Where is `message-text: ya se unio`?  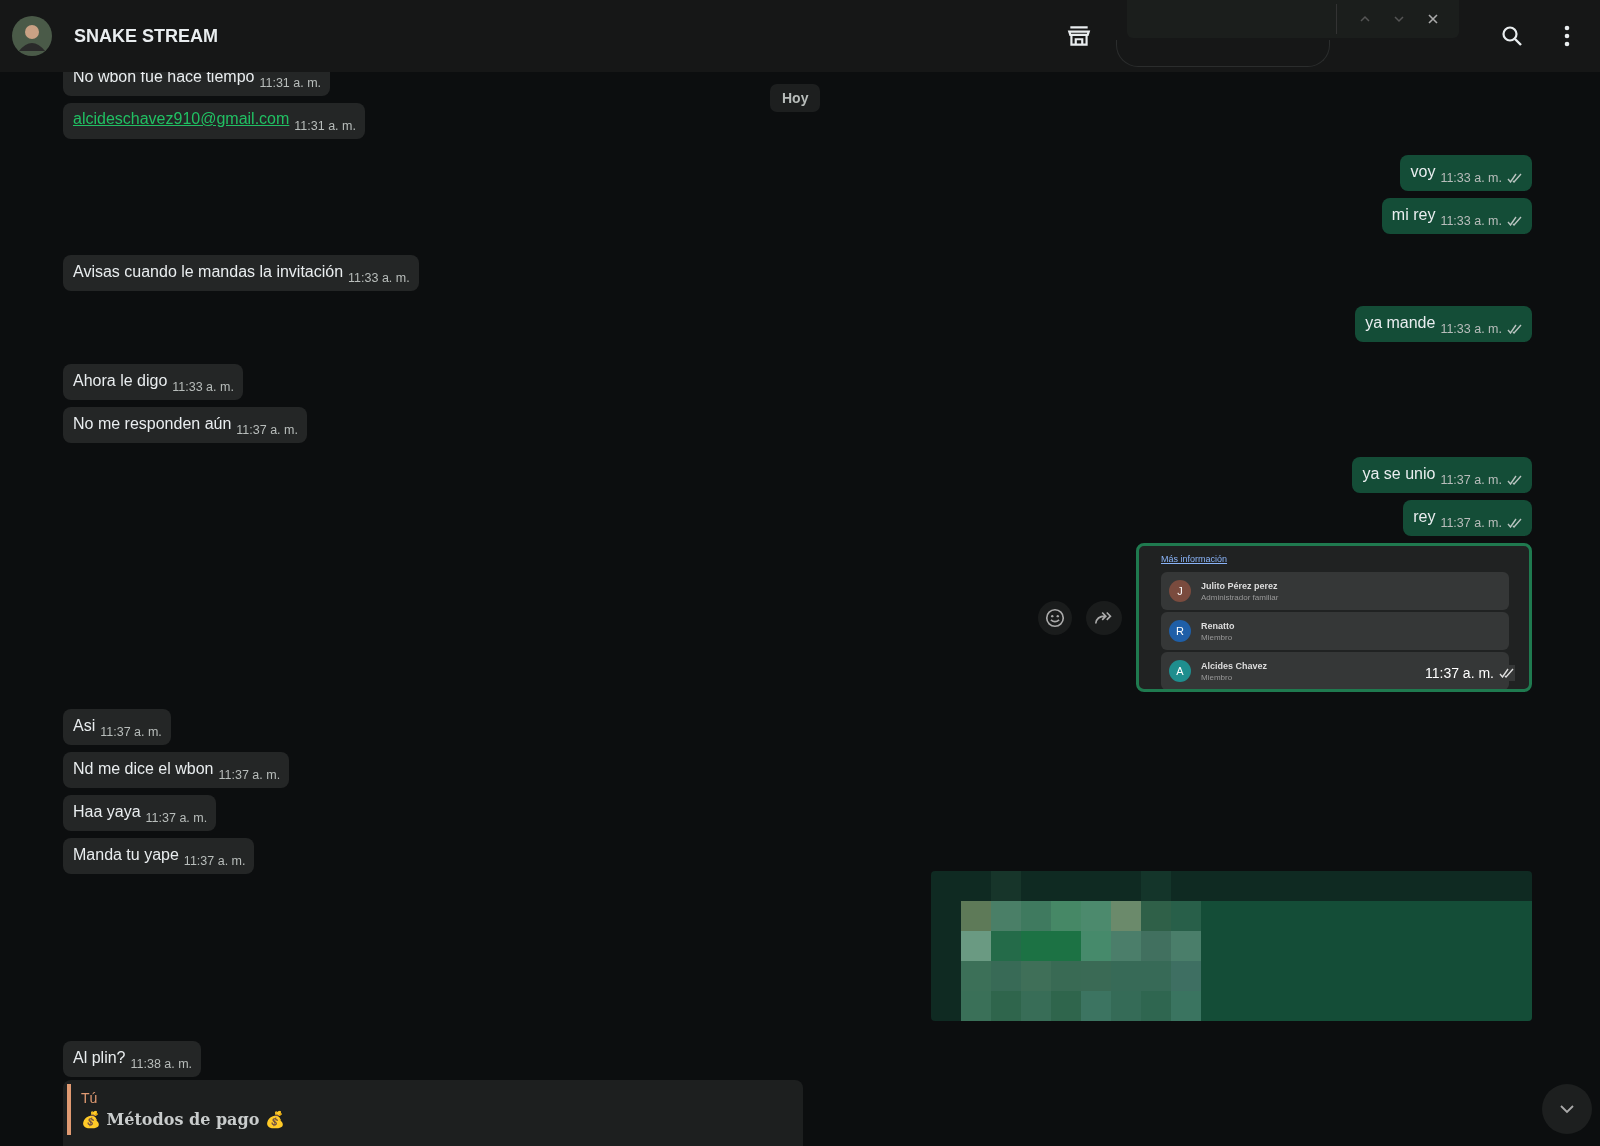
message-text: ya se unio is located at coordinates (1399, 474).